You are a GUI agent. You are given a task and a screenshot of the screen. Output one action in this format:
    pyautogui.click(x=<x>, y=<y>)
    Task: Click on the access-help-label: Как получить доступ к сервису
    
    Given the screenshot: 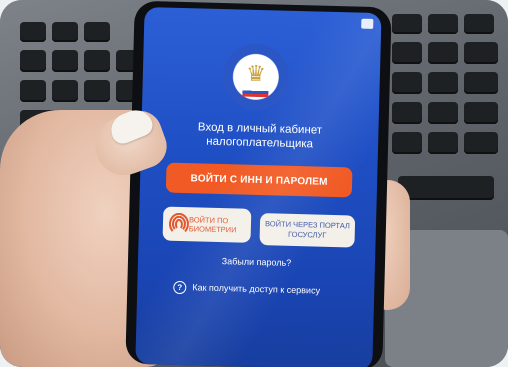 What is the action you would take?
    pyautogui.click(x=256, y=289)
    